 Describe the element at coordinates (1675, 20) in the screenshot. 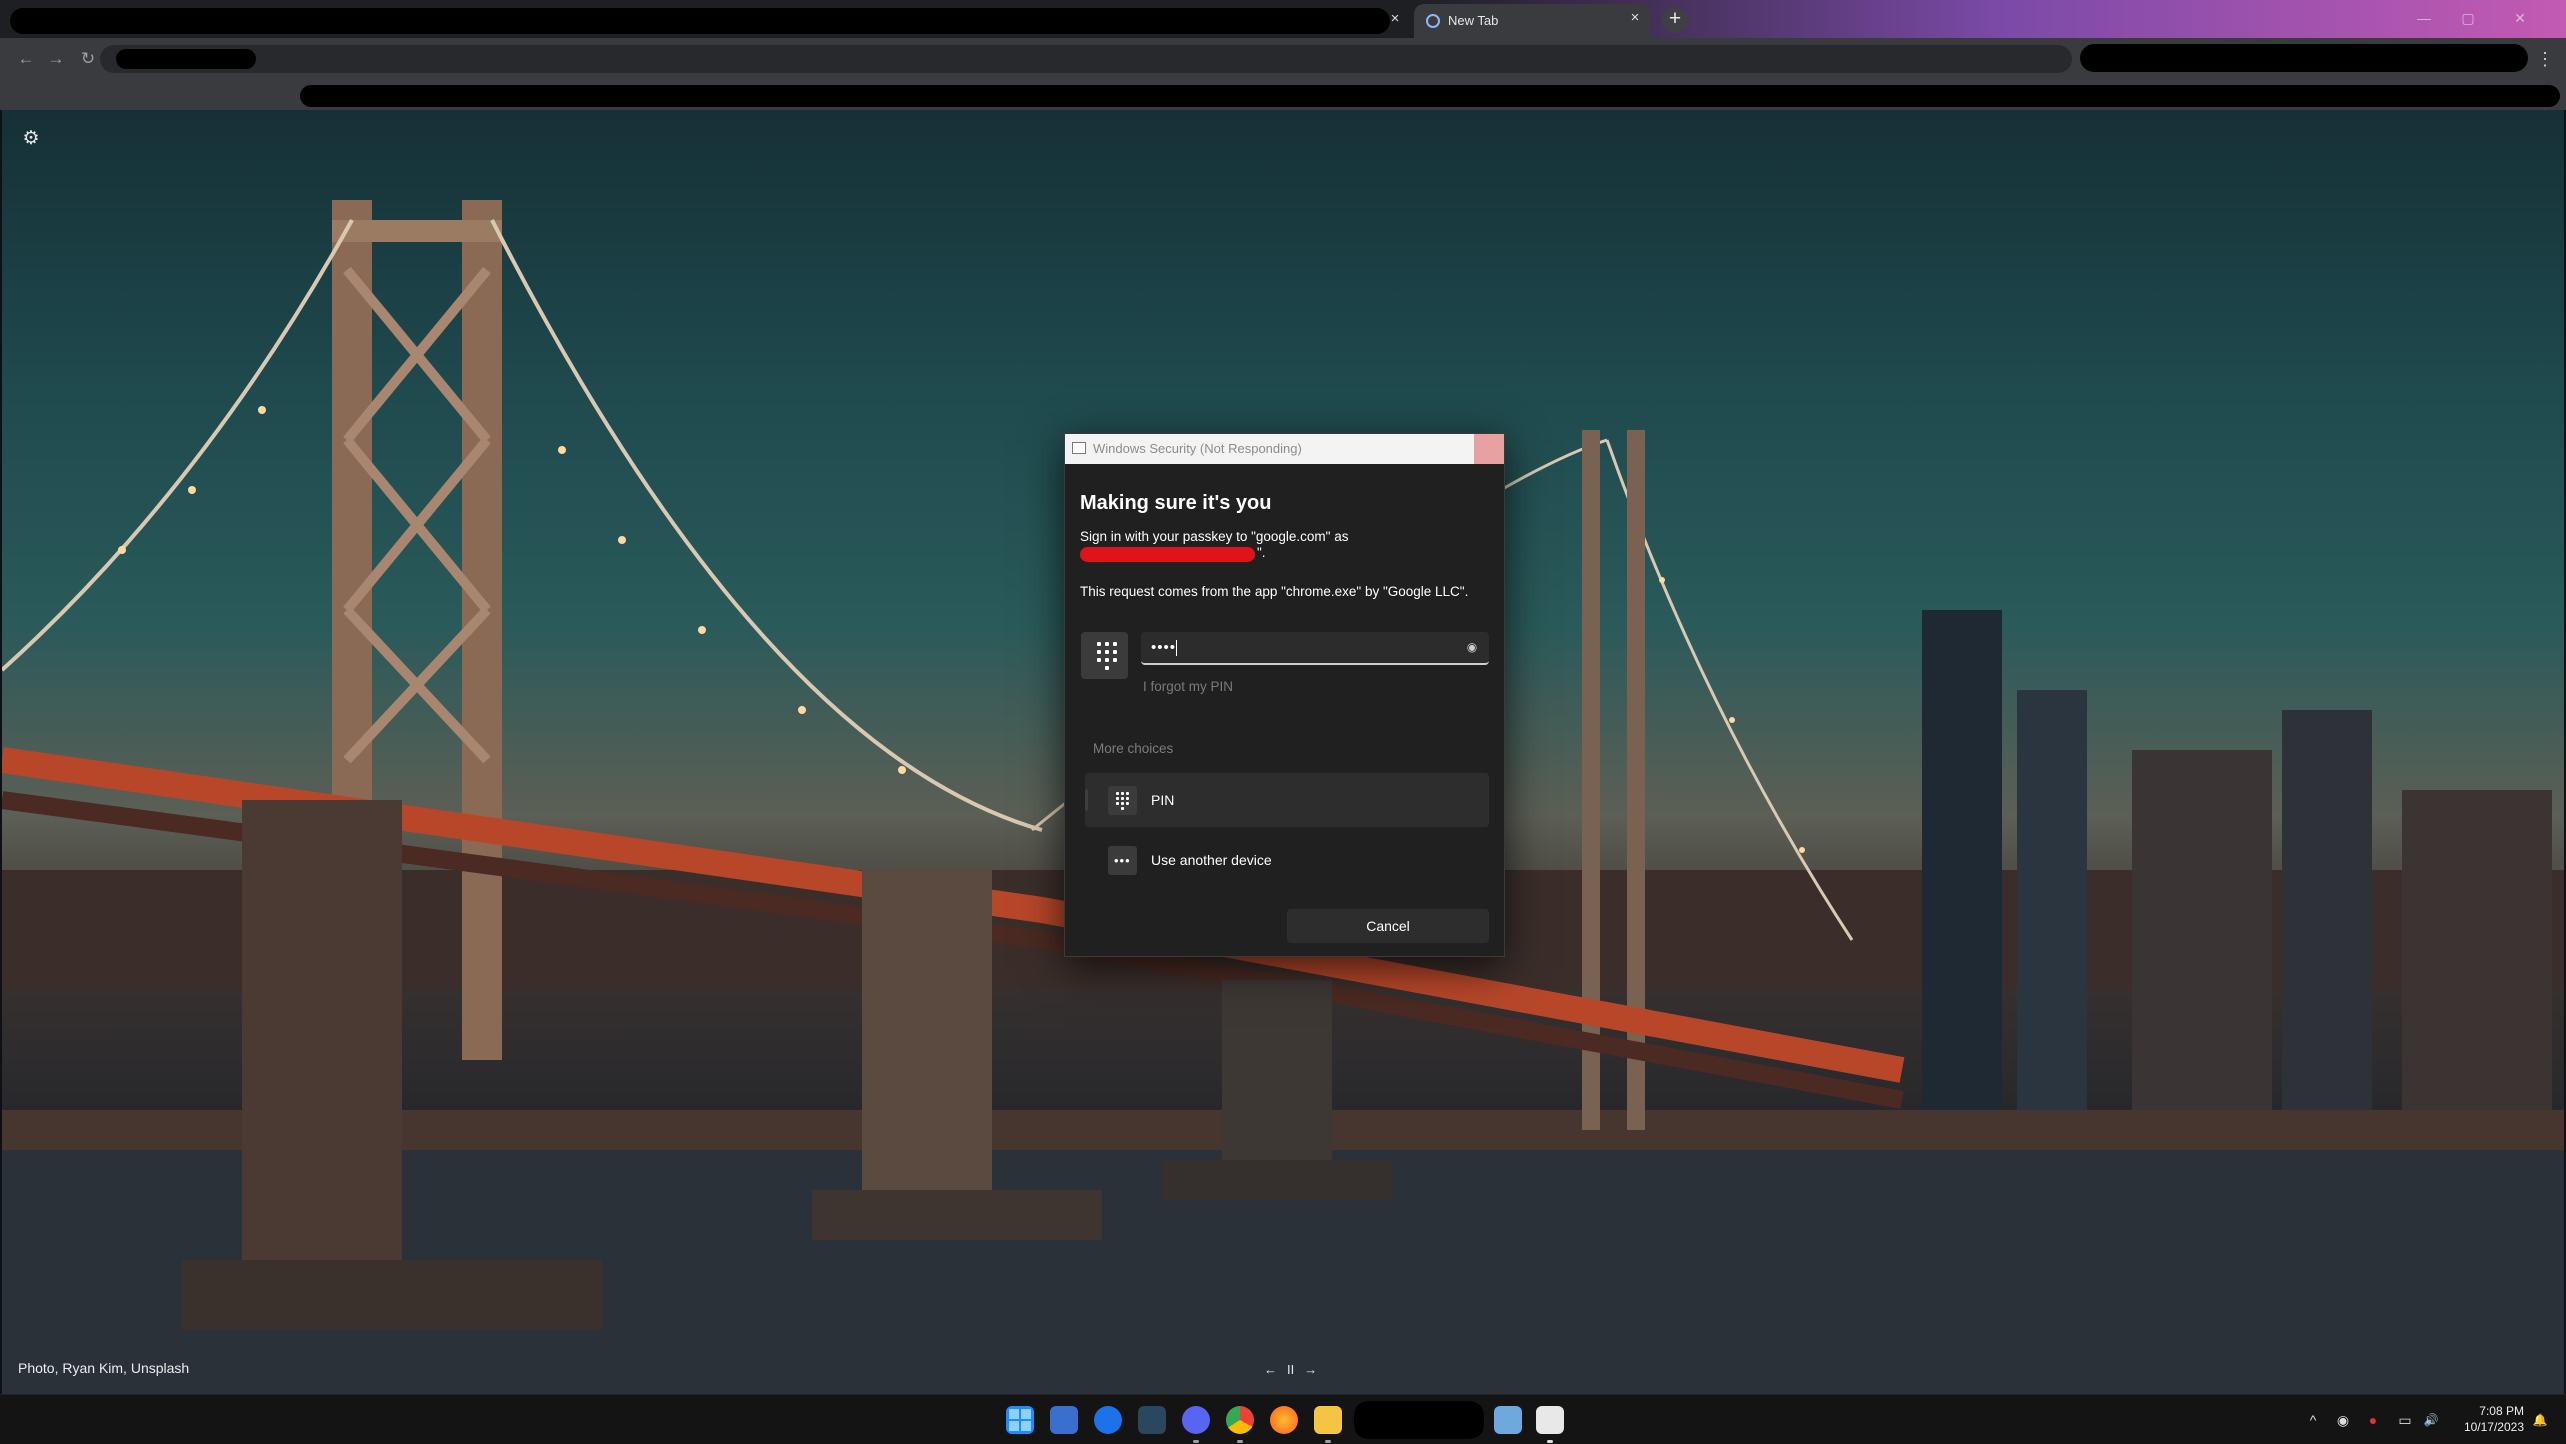

I see `new-tab-button: +` at that location.